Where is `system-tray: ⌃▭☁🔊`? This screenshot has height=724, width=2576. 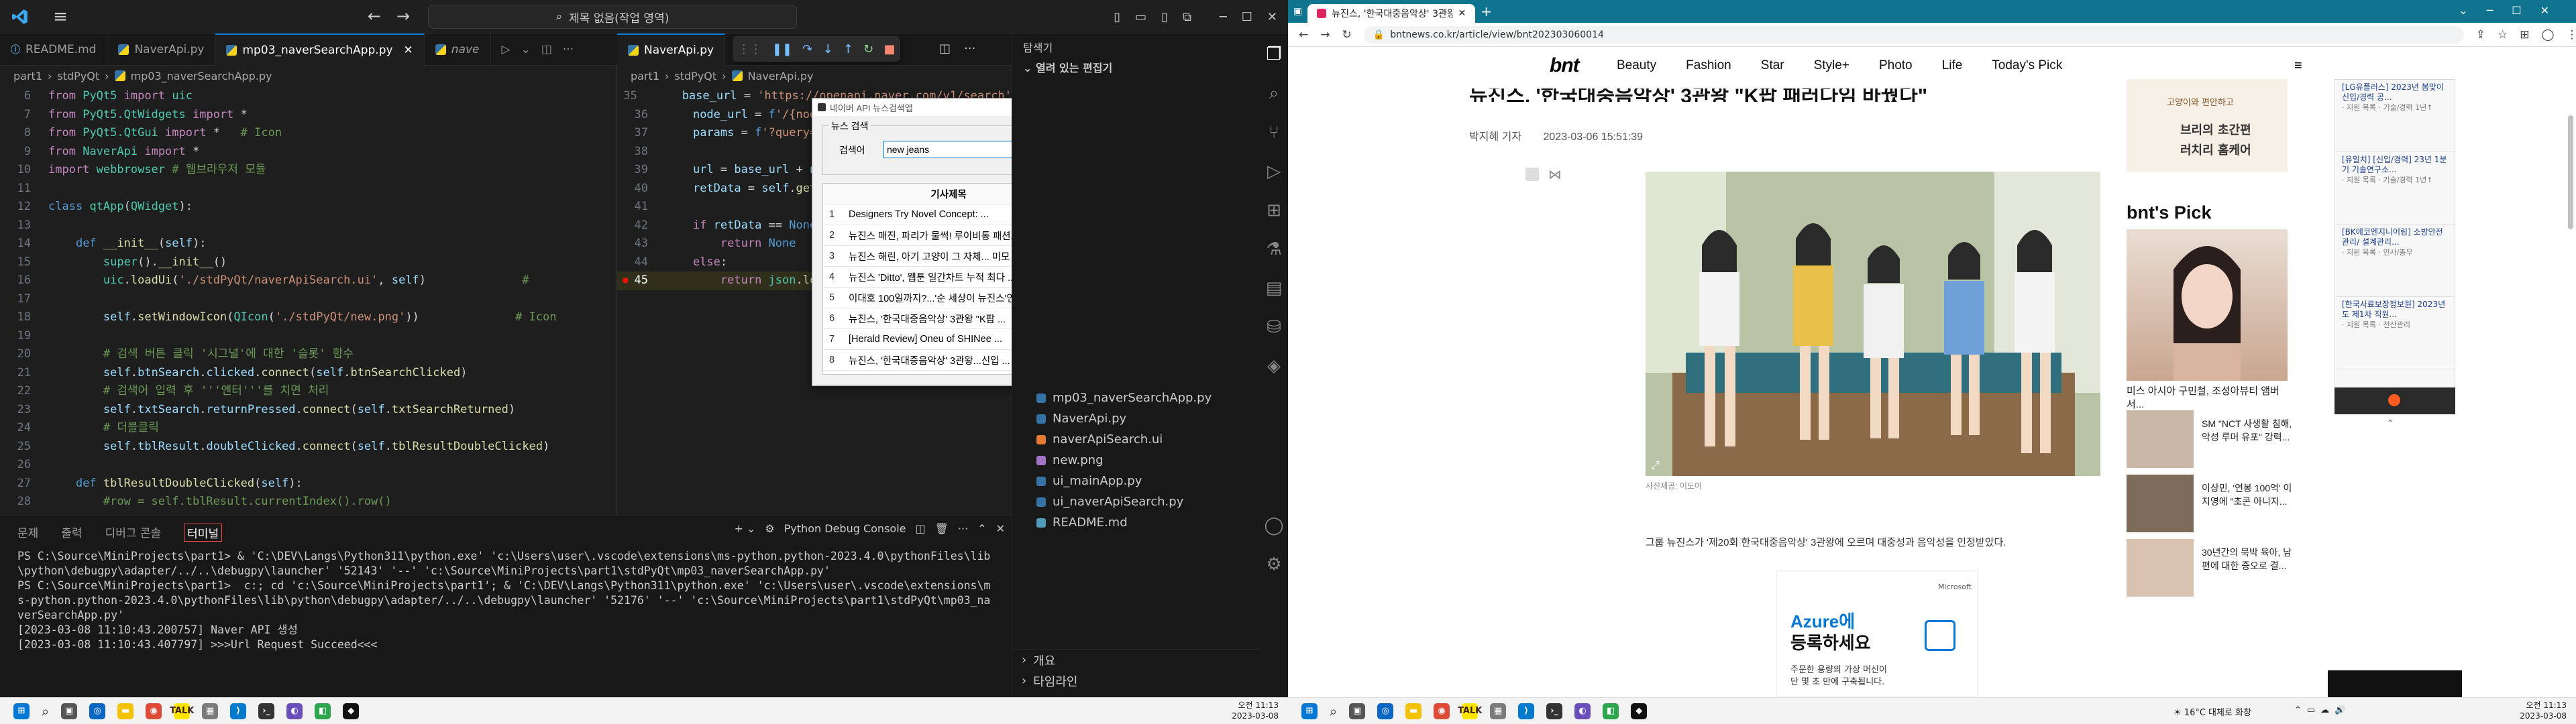
system-tray: ⌃▭☁🔊 is located at coordinates (2322, 710).